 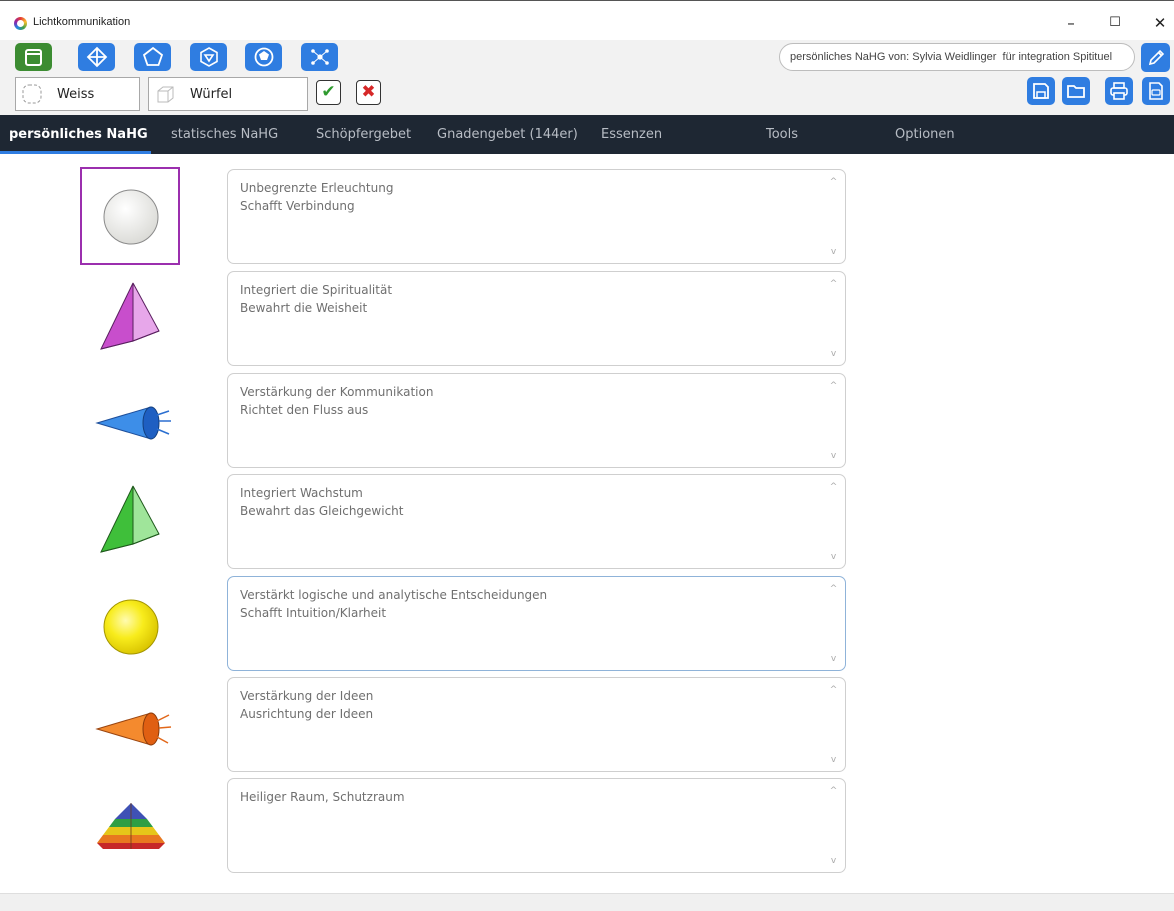 I want to click on save-icon, so click(x=1041, y=91).